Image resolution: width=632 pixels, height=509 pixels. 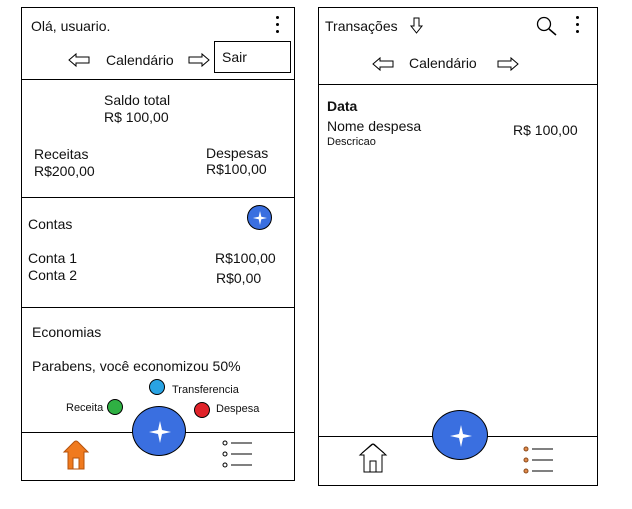 I want to click on balance-value: R$ 100,00, so click(x=136, y=117).